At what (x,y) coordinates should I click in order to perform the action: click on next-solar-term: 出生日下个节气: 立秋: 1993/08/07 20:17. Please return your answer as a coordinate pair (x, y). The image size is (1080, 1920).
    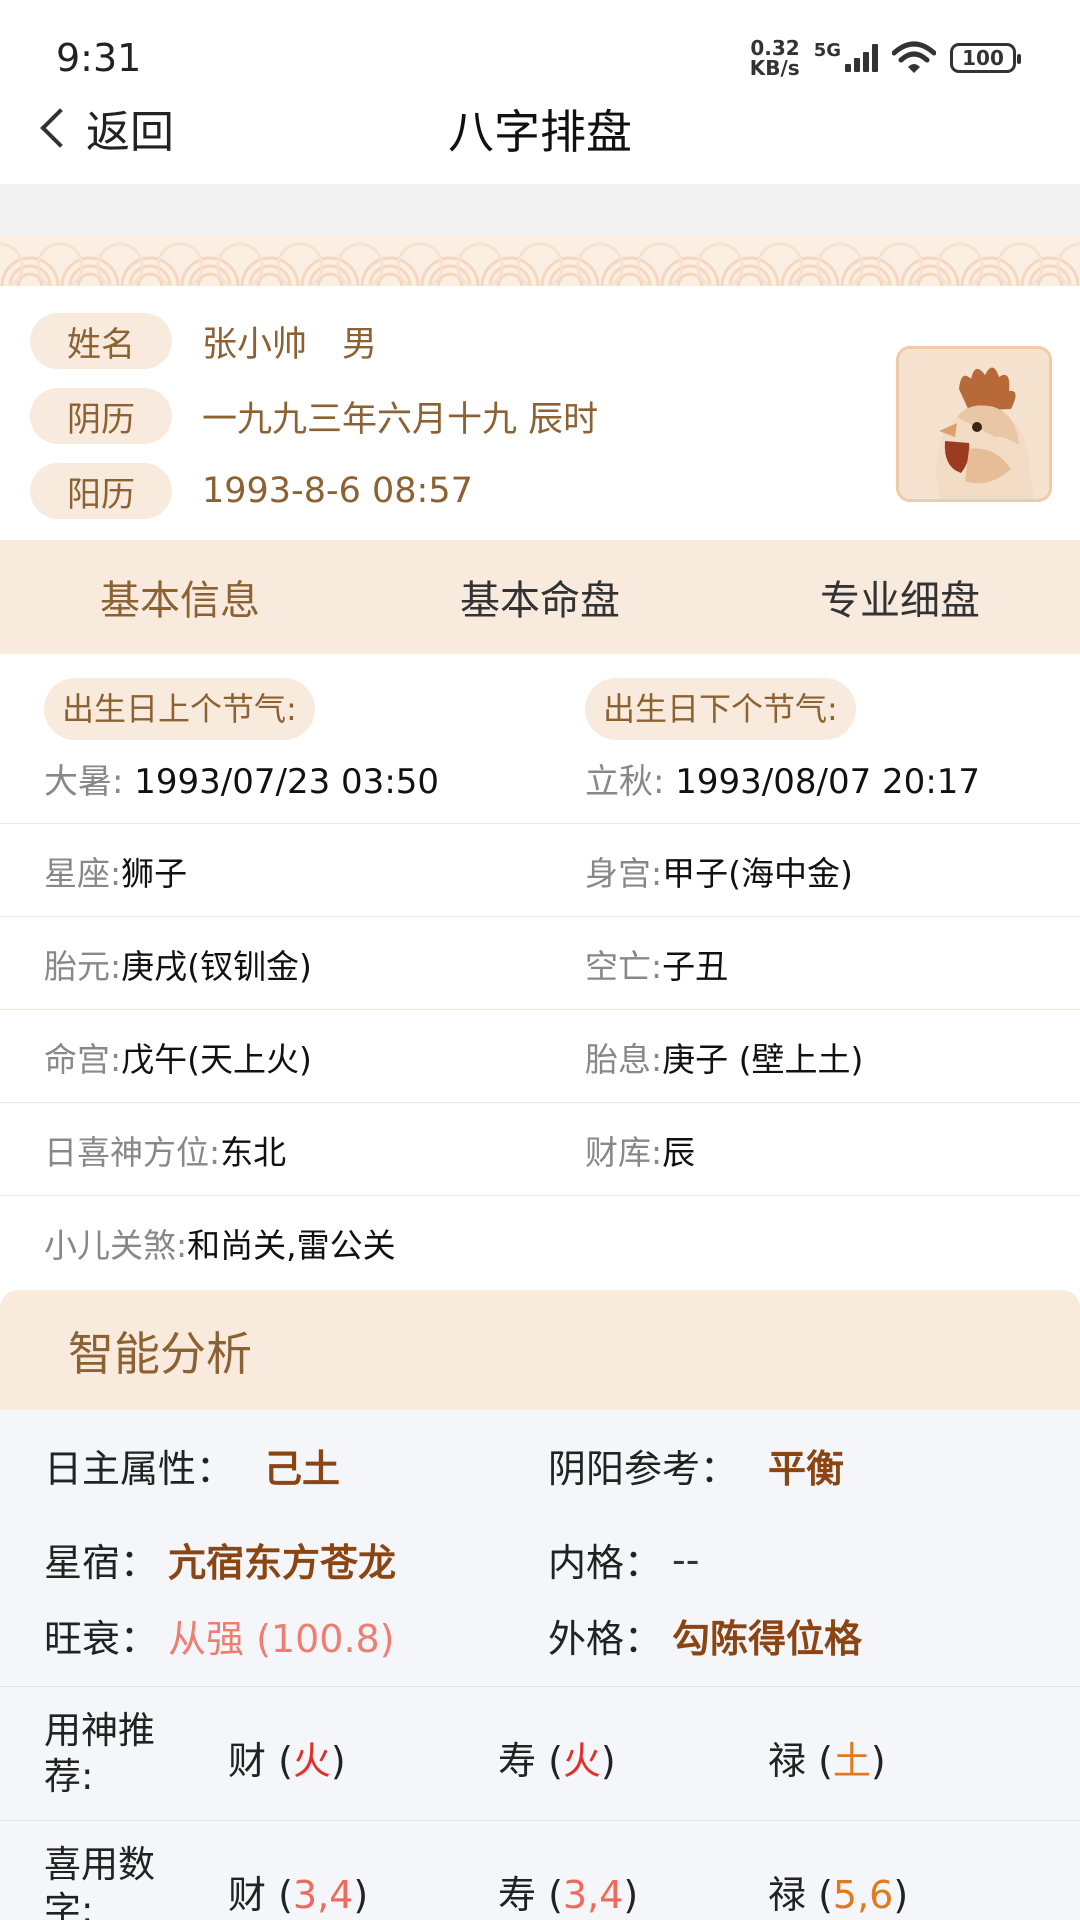
    Looking at the image, I should click on (782, 740).